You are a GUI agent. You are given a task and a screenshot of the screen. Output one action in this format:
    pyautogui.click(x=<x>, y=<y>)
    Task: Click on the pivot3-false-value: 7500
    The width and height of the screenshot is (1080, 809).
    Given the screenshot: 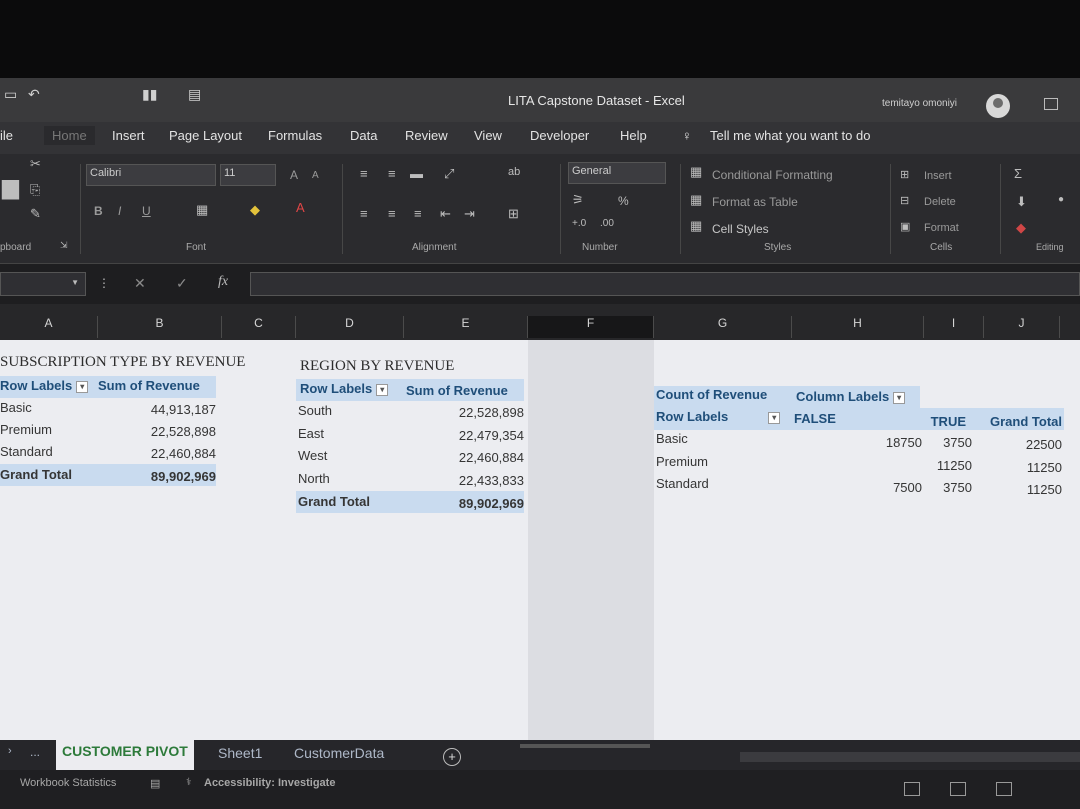 What is the action you would take?
    pyautogui.click(x=891, y=487)
    